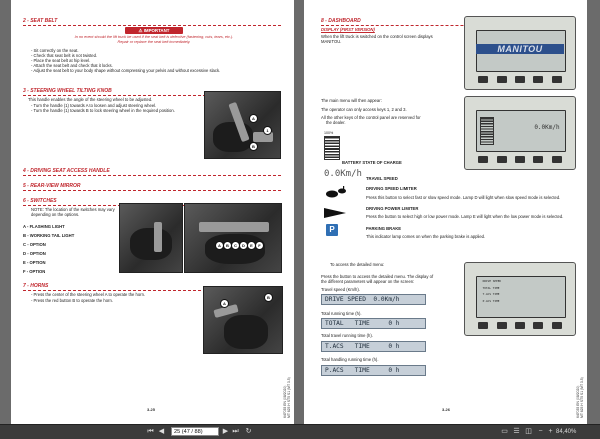  What do you see at coordinates (336, 193) in the screenshot?
I see `turtle-rabbit-icon` at bounding box center [336, 193].